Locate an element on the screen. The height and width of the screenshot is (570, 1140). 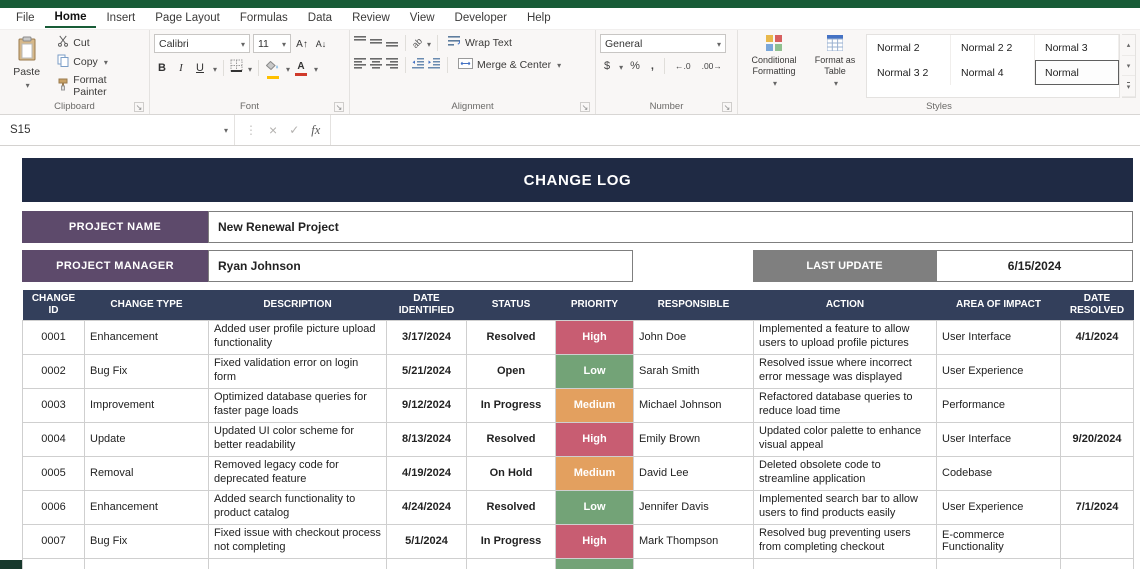
font-family-select: Calibri is located at coordinates (202, 43).